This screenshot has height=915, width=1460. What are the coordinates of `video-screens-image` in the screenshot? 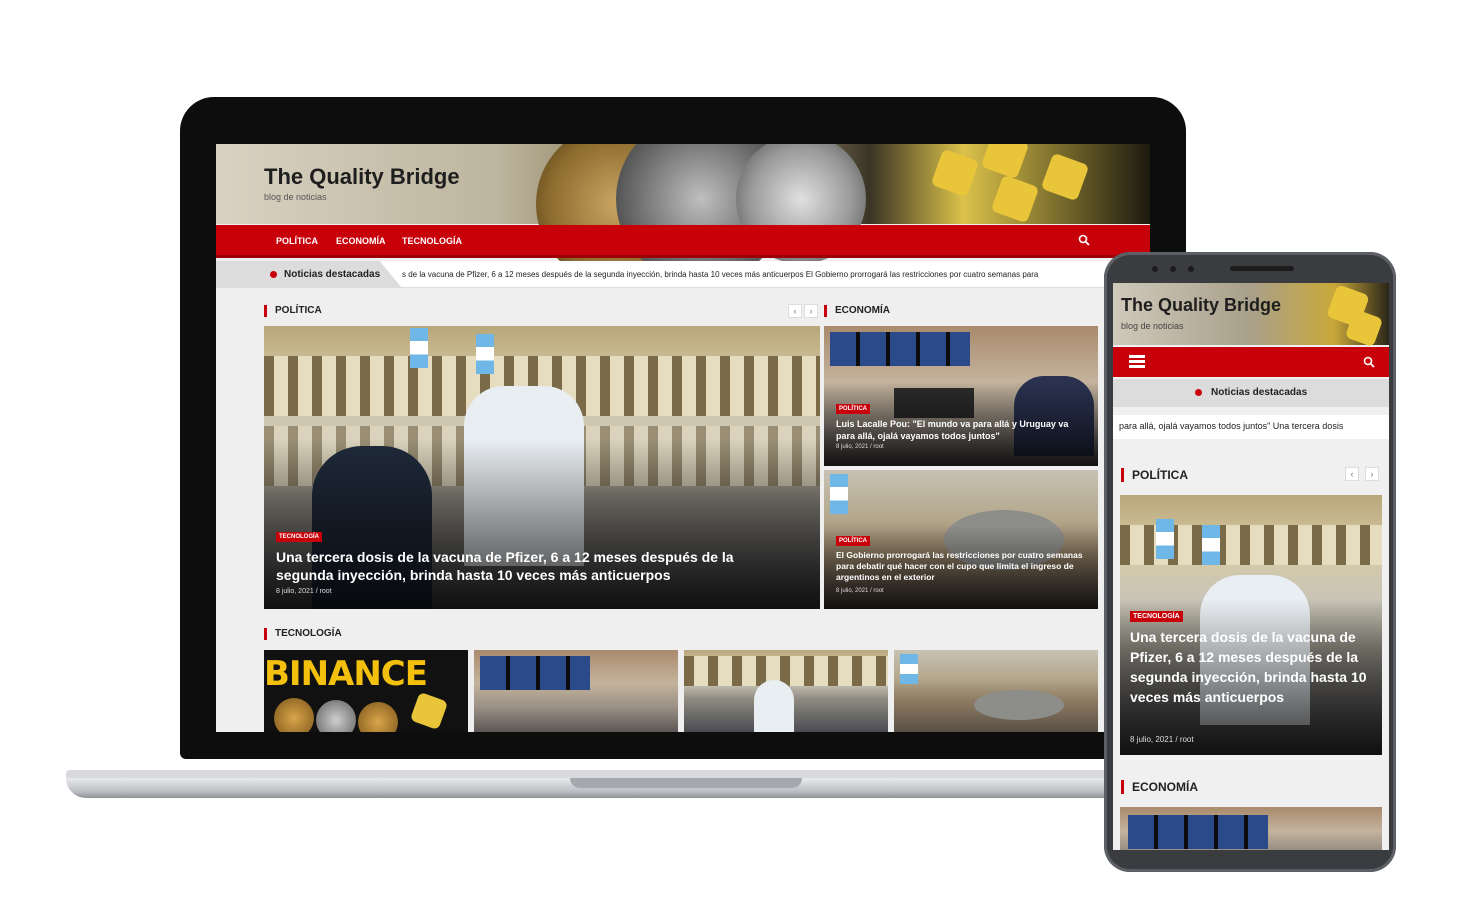 It's located at (900, 349).